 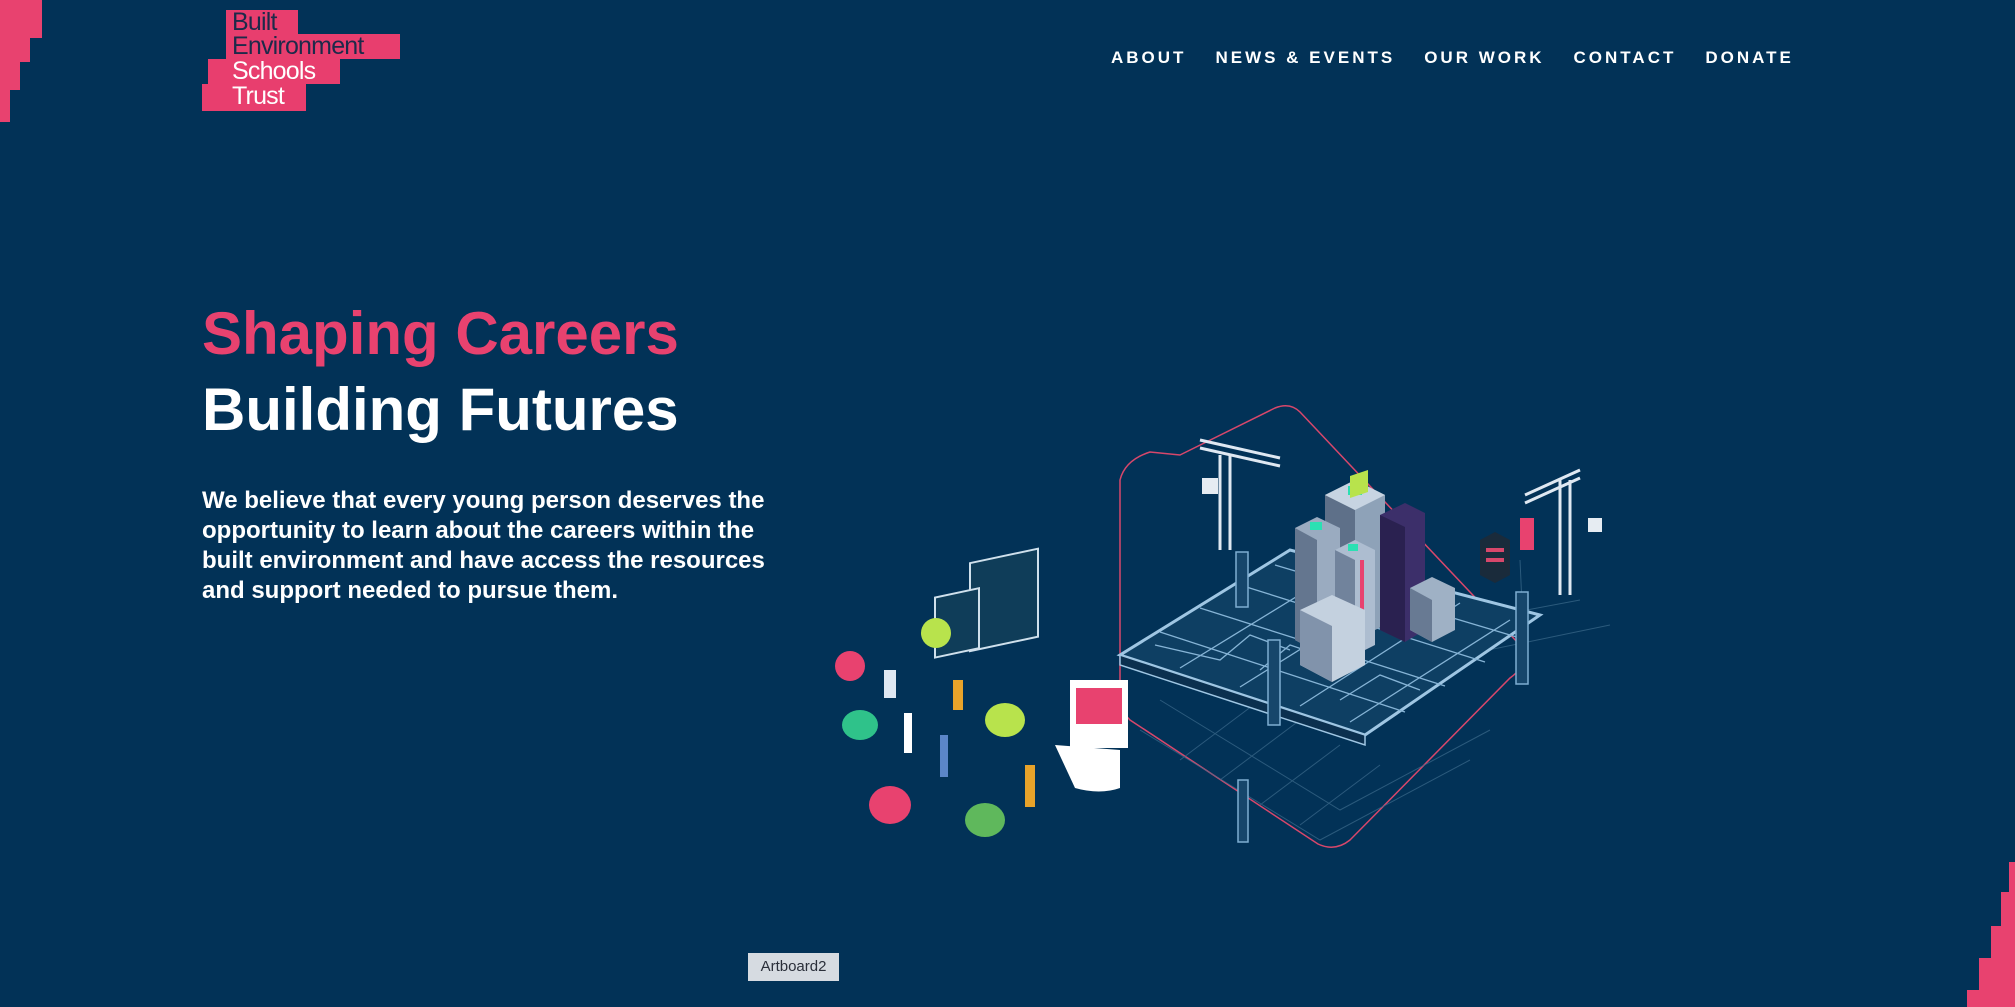 What do you see at coordinates (298, 46) in the screenshot?
I see `logo-line-environment: Environment` at bounding box center [298, 46].